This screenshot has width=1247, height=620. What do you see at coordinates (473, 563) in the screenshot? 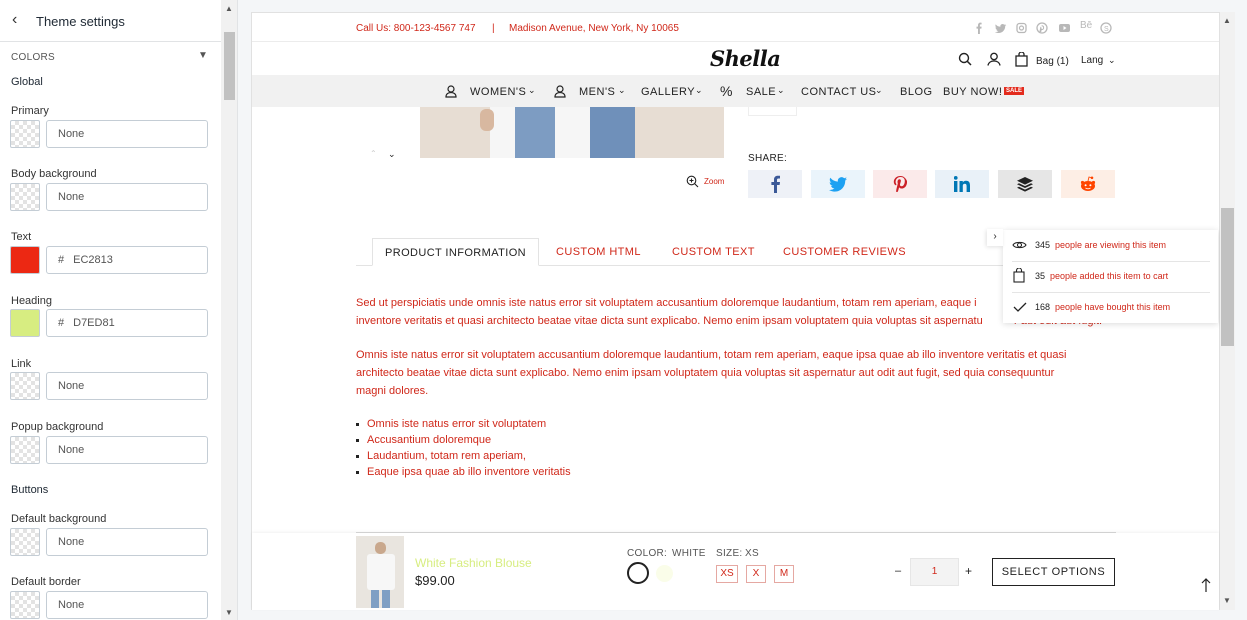
I see `sticky-product-name: White Fashion Blouse` at bounding box center [473, 563].